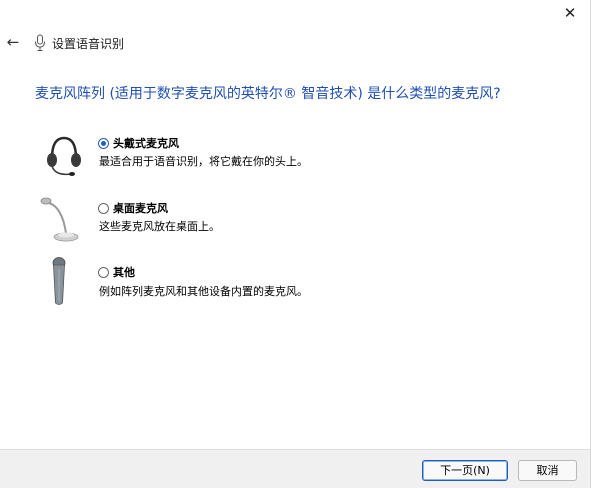 The image size is (591, 488). I want to click on option-description: 最适合用于语音识别，将它戴在你的头上。, so click(203, 161).